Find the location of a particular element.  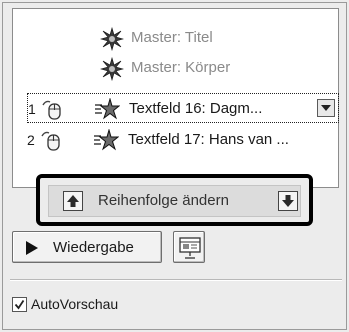

arrow-down-icon is located at coordinates (288, 201).